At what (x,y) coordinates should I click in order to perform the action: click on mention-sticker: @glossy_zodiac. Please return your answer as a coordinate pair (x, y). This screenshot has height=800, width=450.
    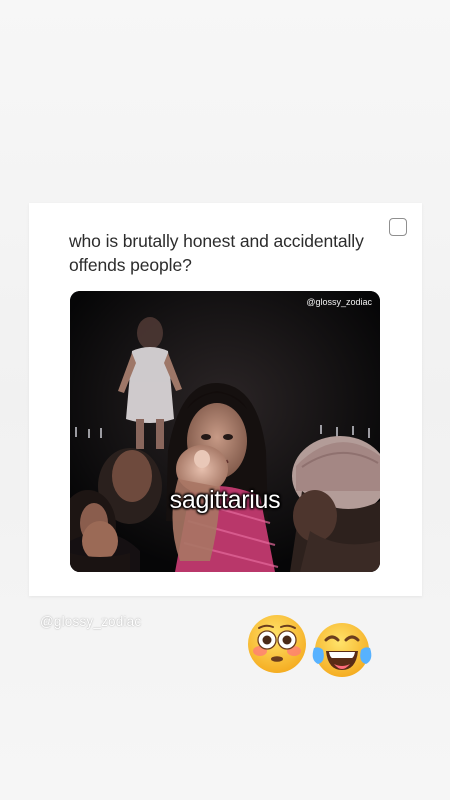
    Looking at the image, I should click on (90, 621).